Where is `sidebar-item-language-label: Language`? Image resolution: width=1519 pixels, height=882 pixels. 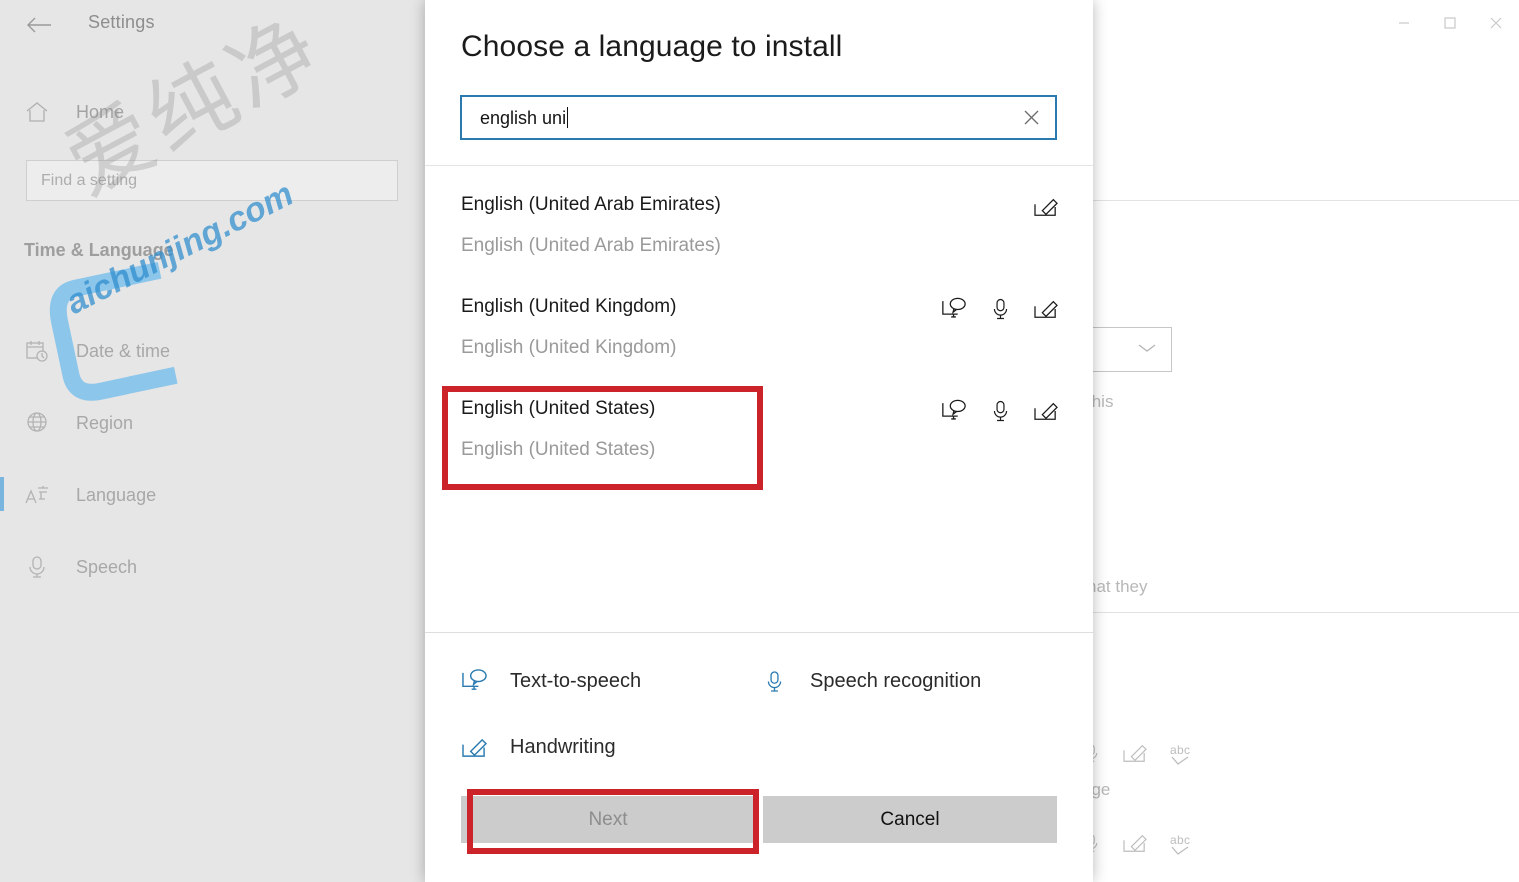 sidebar-item-language-label: Language is located at coordinates (116, 494).